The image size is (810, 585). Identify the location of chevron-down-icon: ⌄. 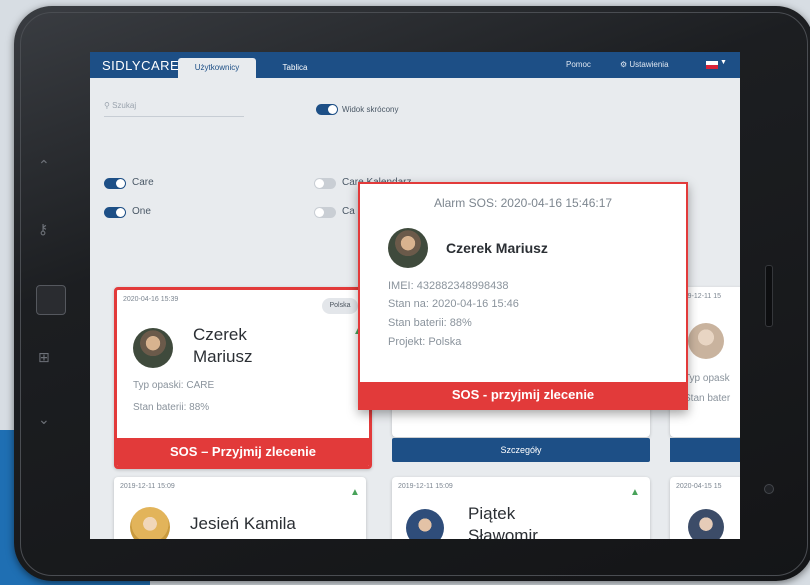
(44, 420).